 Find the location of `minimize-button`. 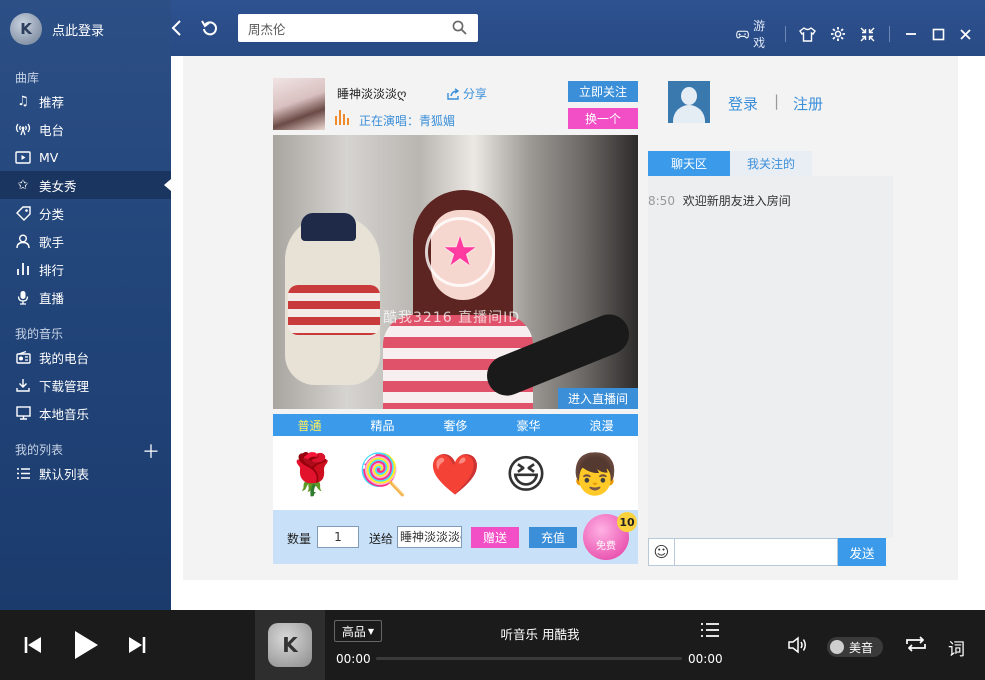

minimize-button is located at coordinates (911, 34).